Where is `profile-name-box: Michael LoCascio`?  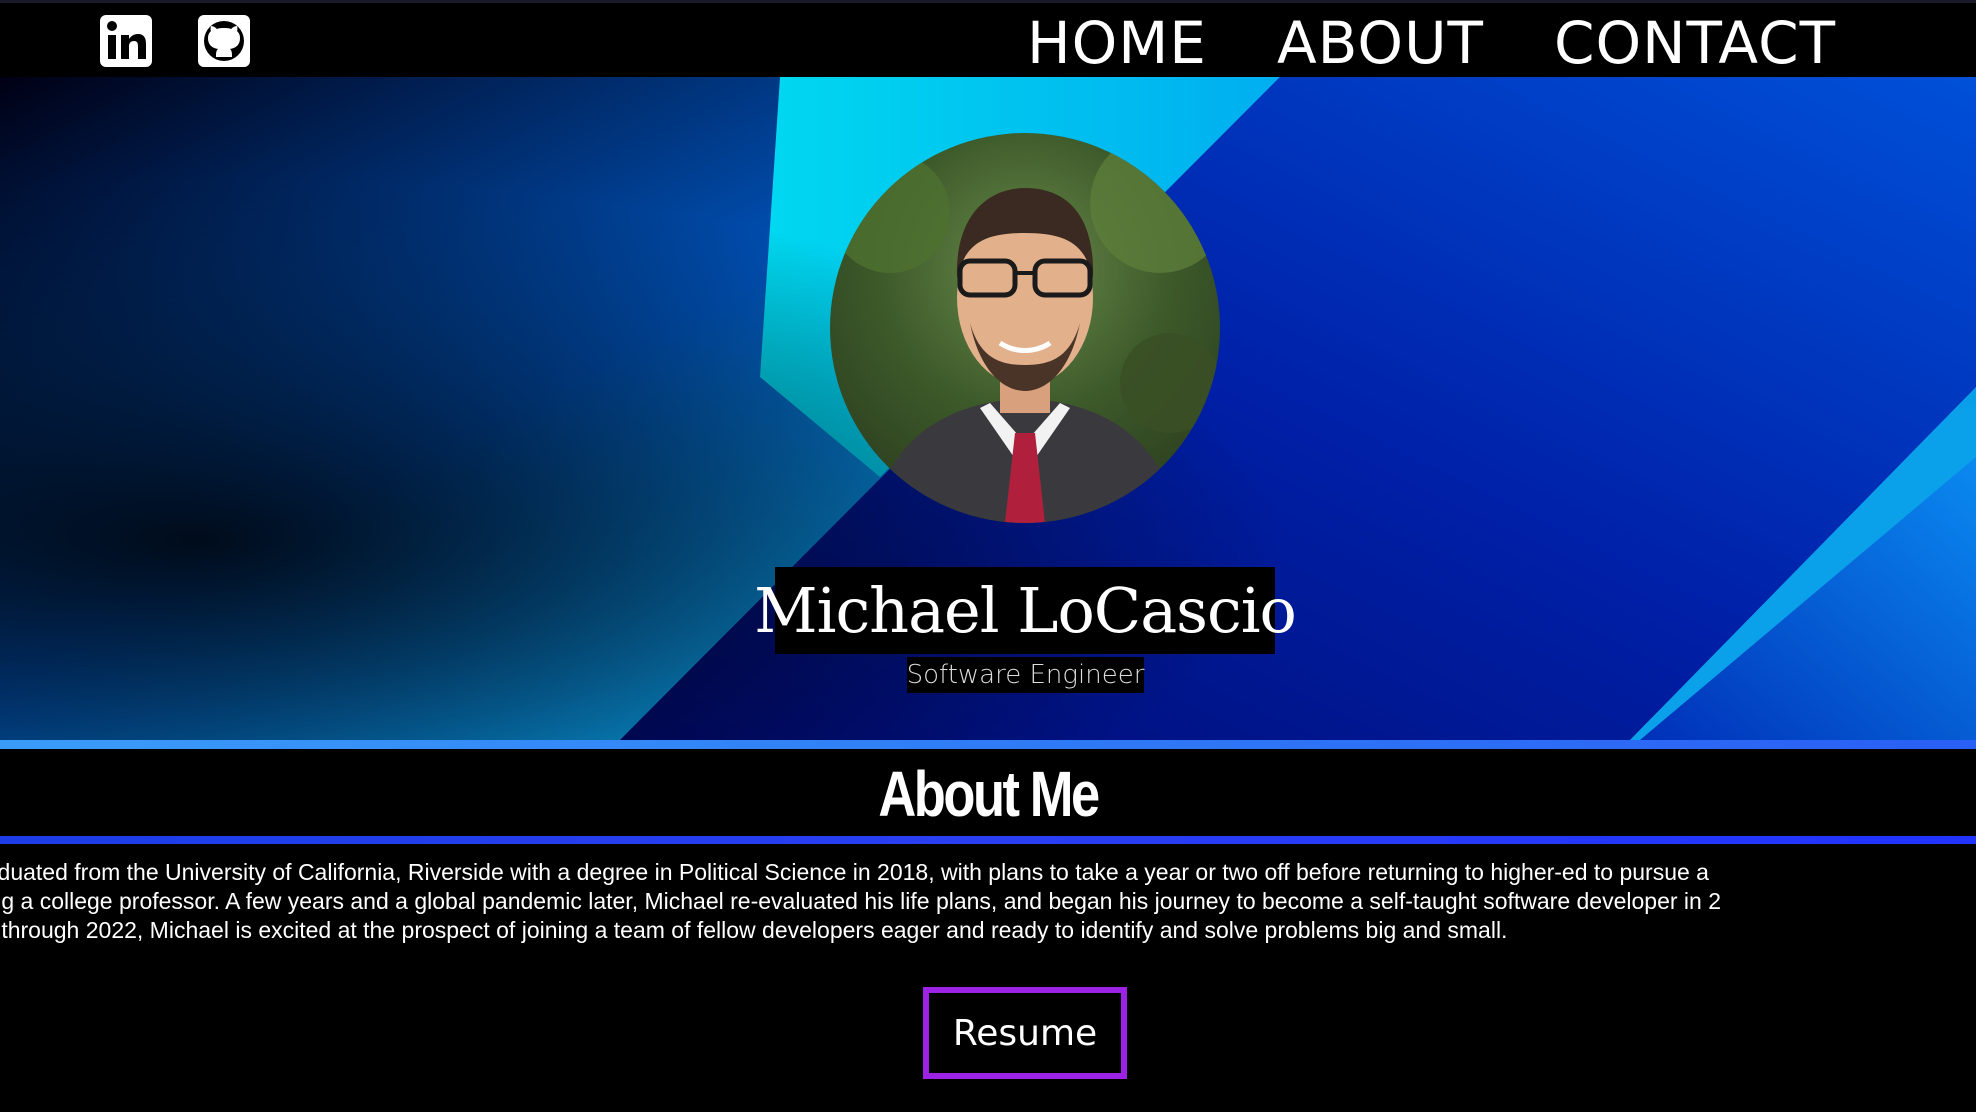 profile-name-box: Michael LoCascio is located at coordinates (1025, 610).